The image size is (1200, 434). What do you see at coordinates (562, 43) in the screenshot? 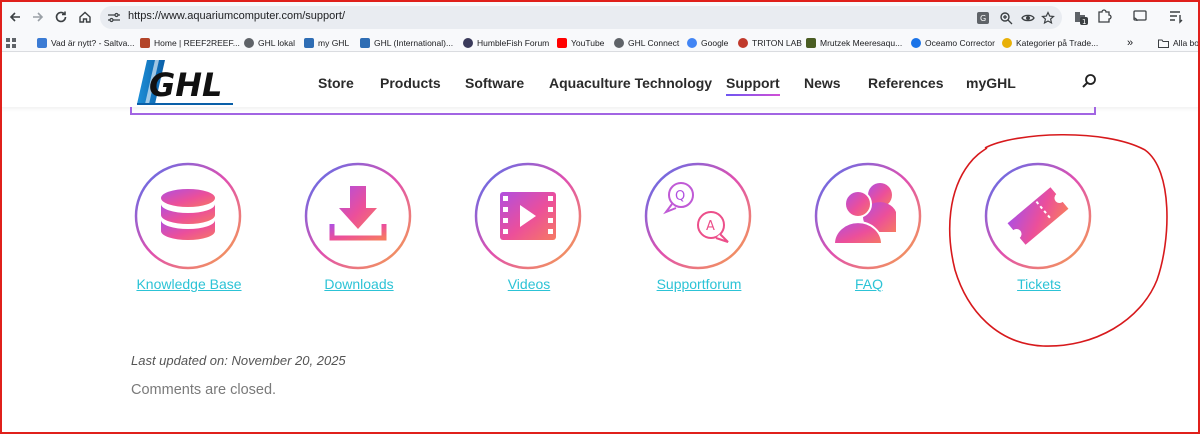
I see `youtube-icon` at bounding box center [562, 43].